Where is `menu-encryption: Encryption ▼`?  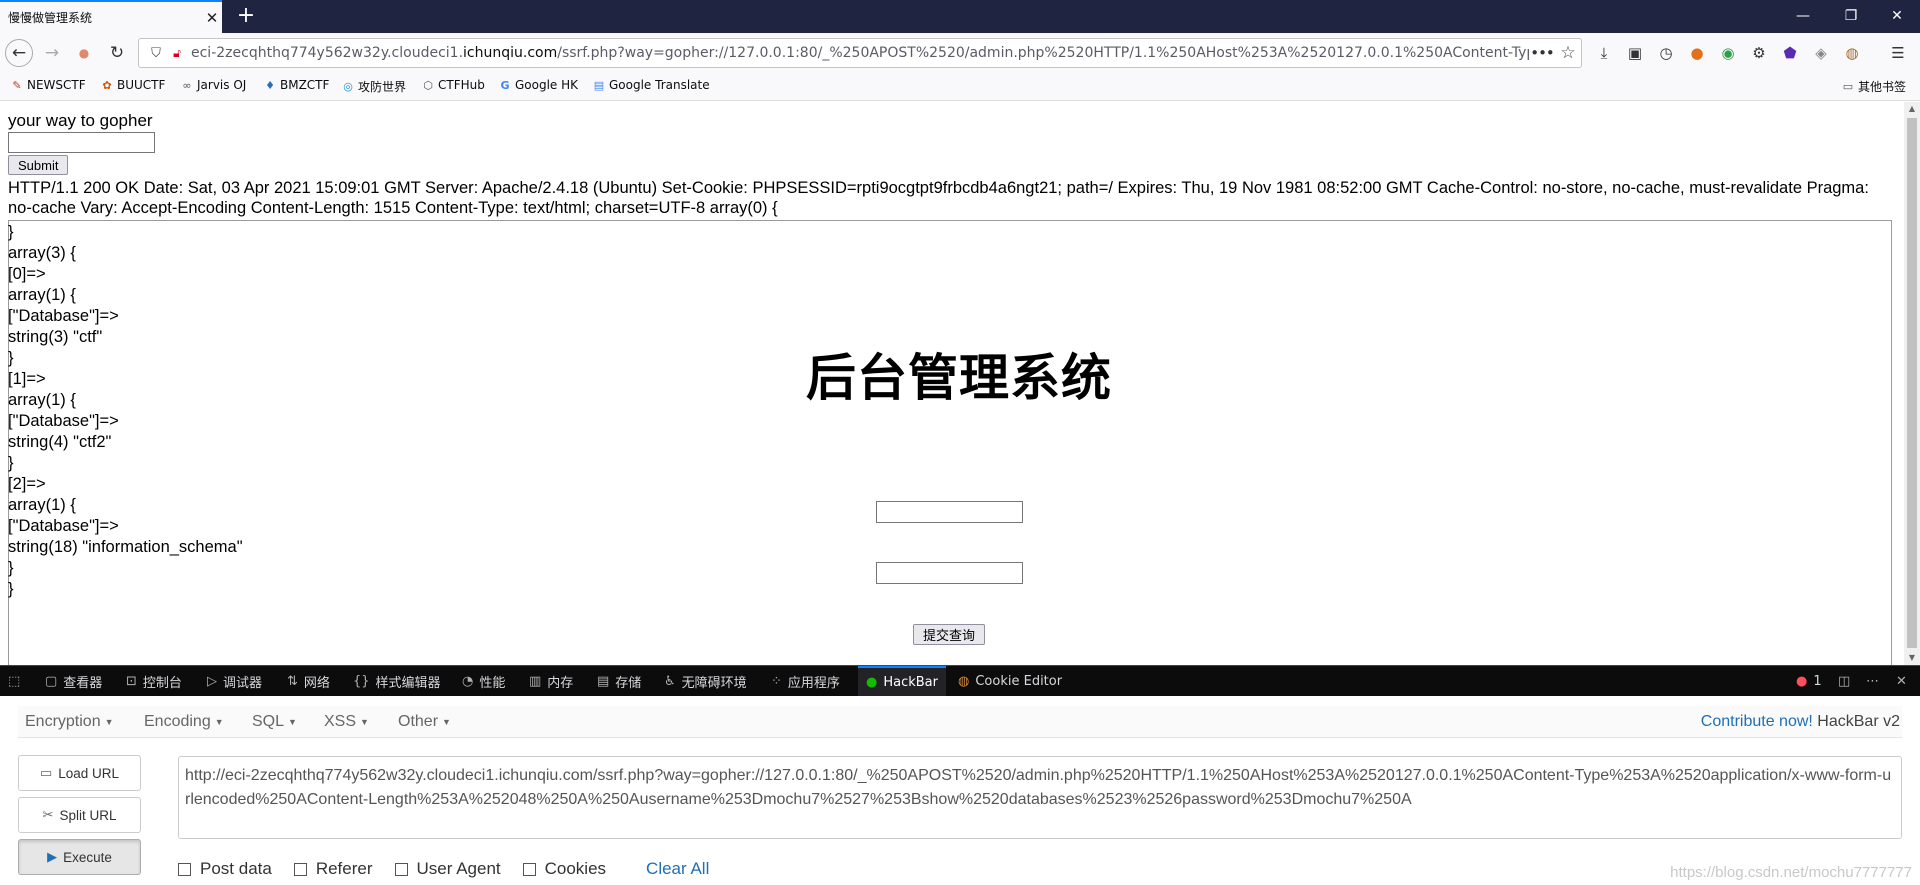
menu-encryption: Encryption ▼ is located at coordinates (69, 722).